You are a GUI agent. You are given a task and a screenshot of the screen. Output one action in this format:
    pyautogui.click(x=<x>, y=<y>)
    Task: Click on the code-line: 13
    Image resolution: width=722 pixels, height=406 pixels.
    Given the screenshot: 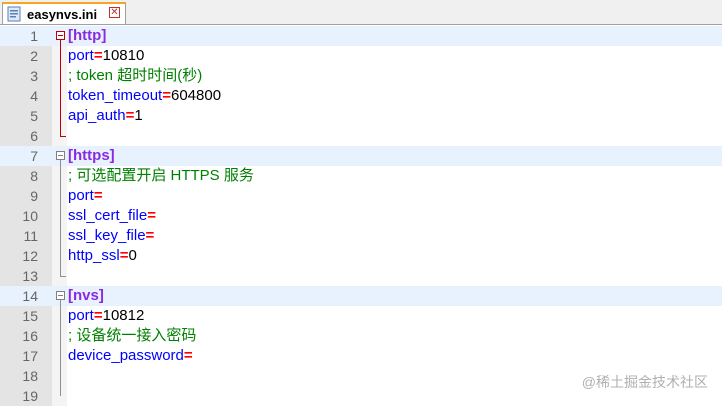 What is the action you would take?
    pyautogui.click(x=361, y=276)
    